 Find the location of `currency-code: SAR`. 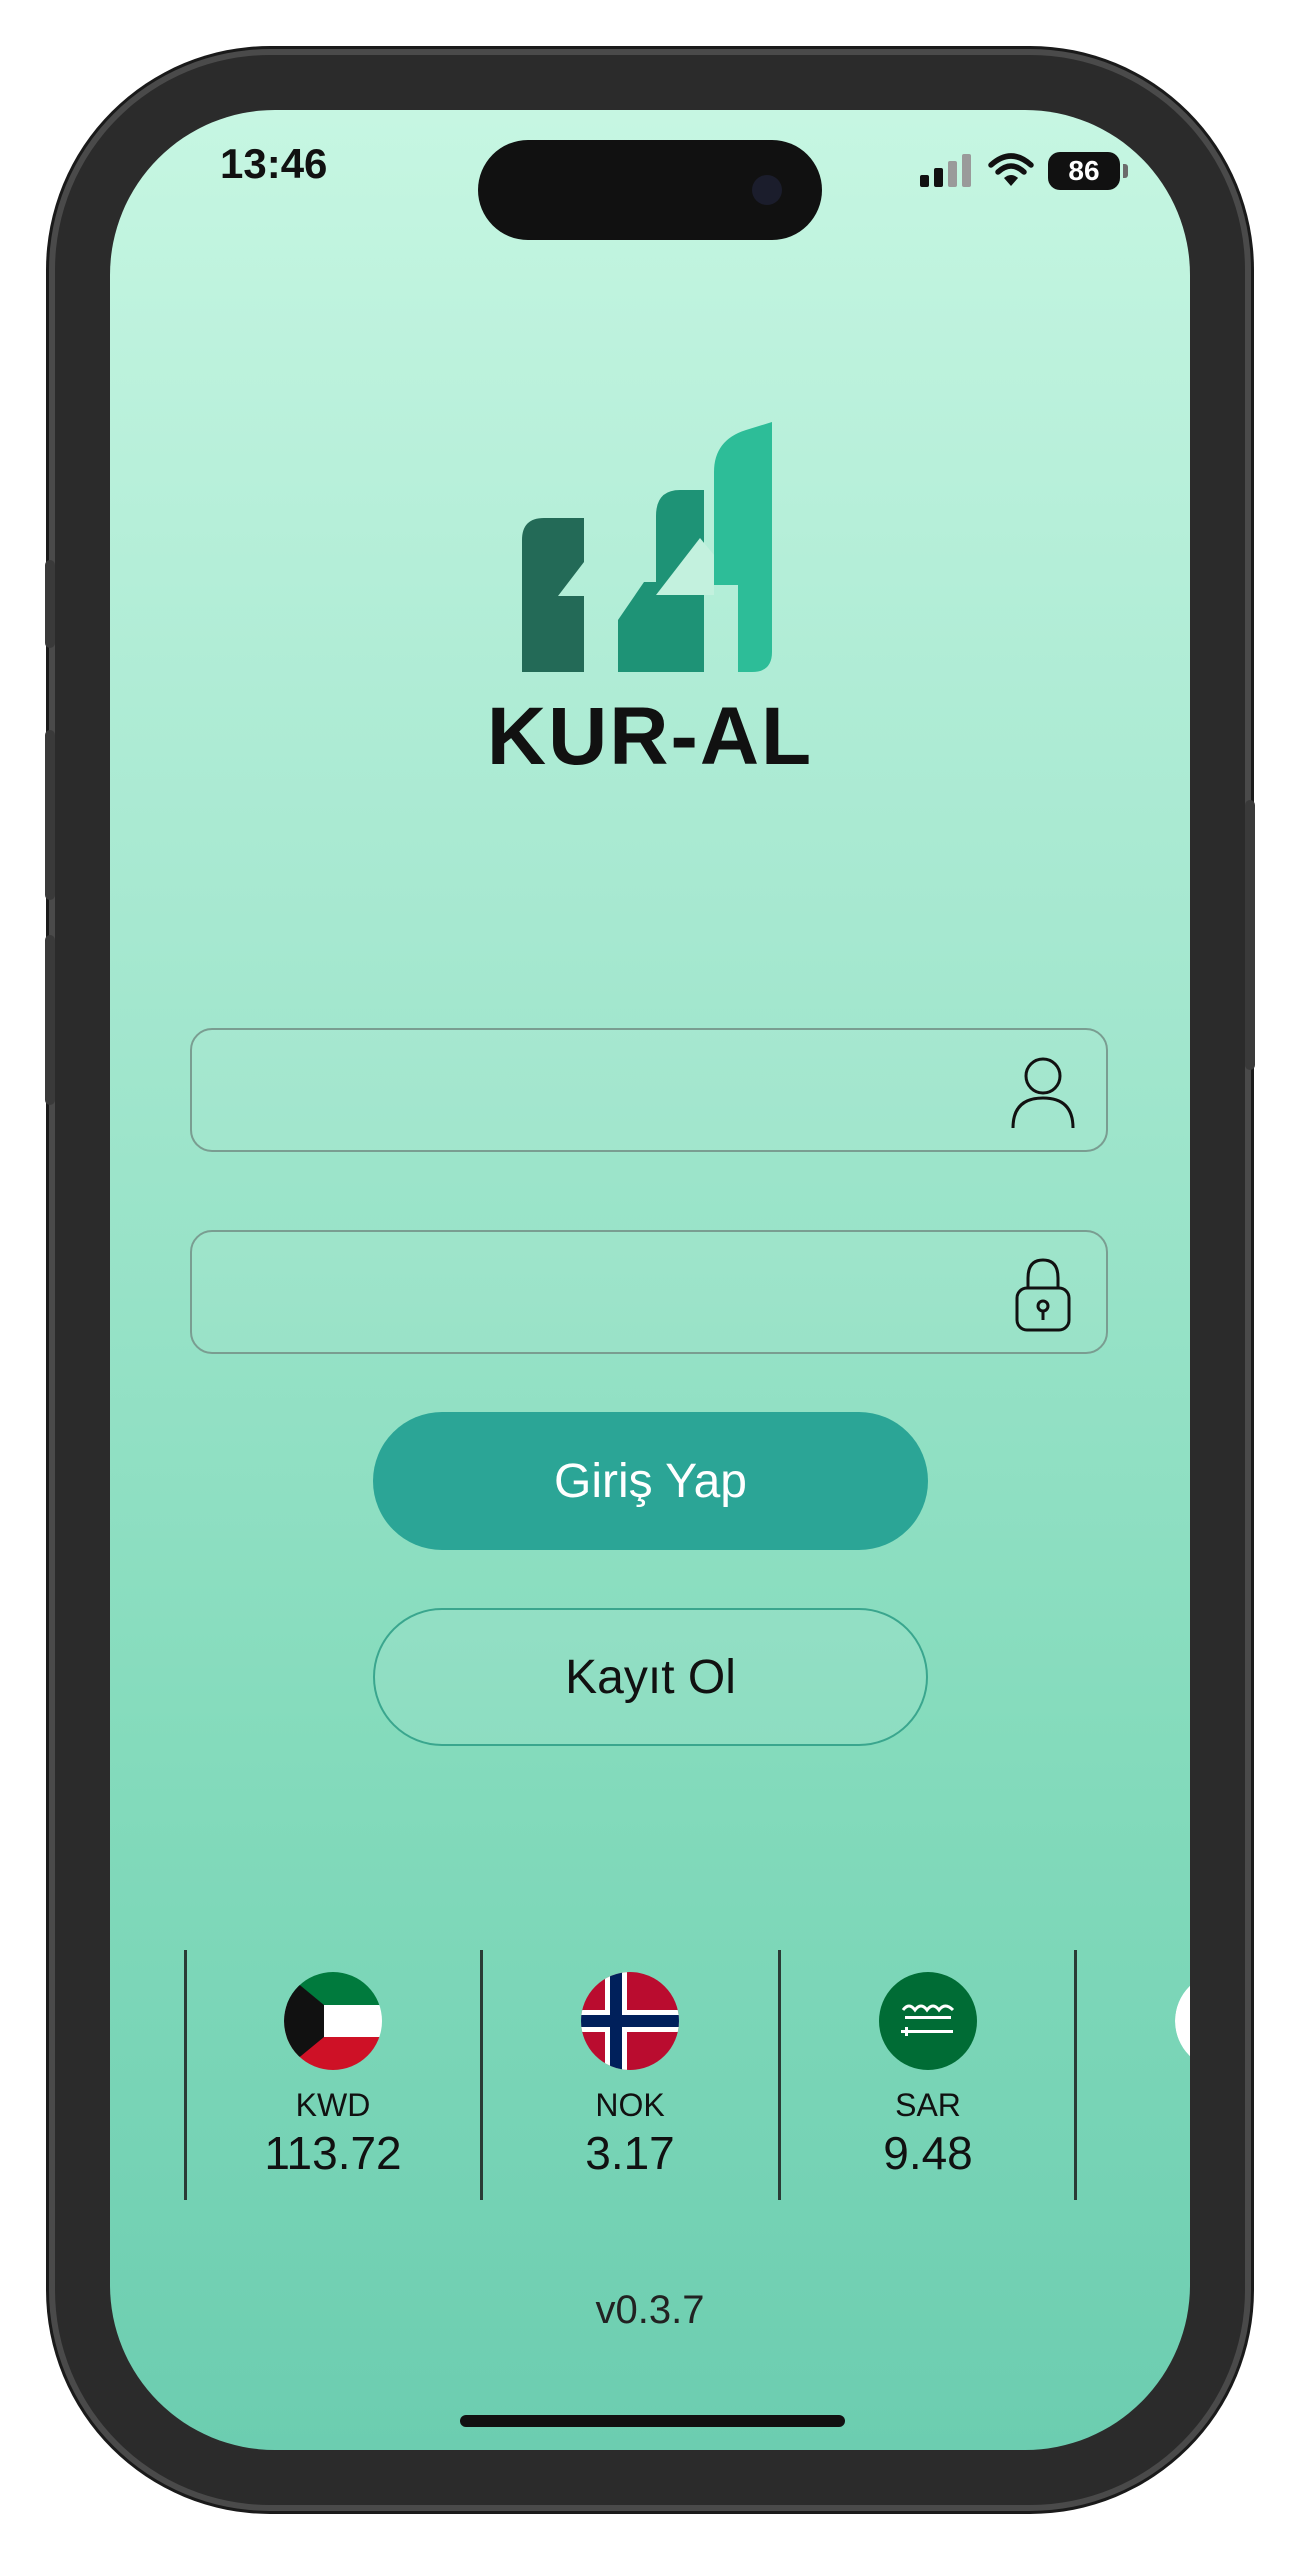

currency-code: SAR is located at coordinates (928, 2105).